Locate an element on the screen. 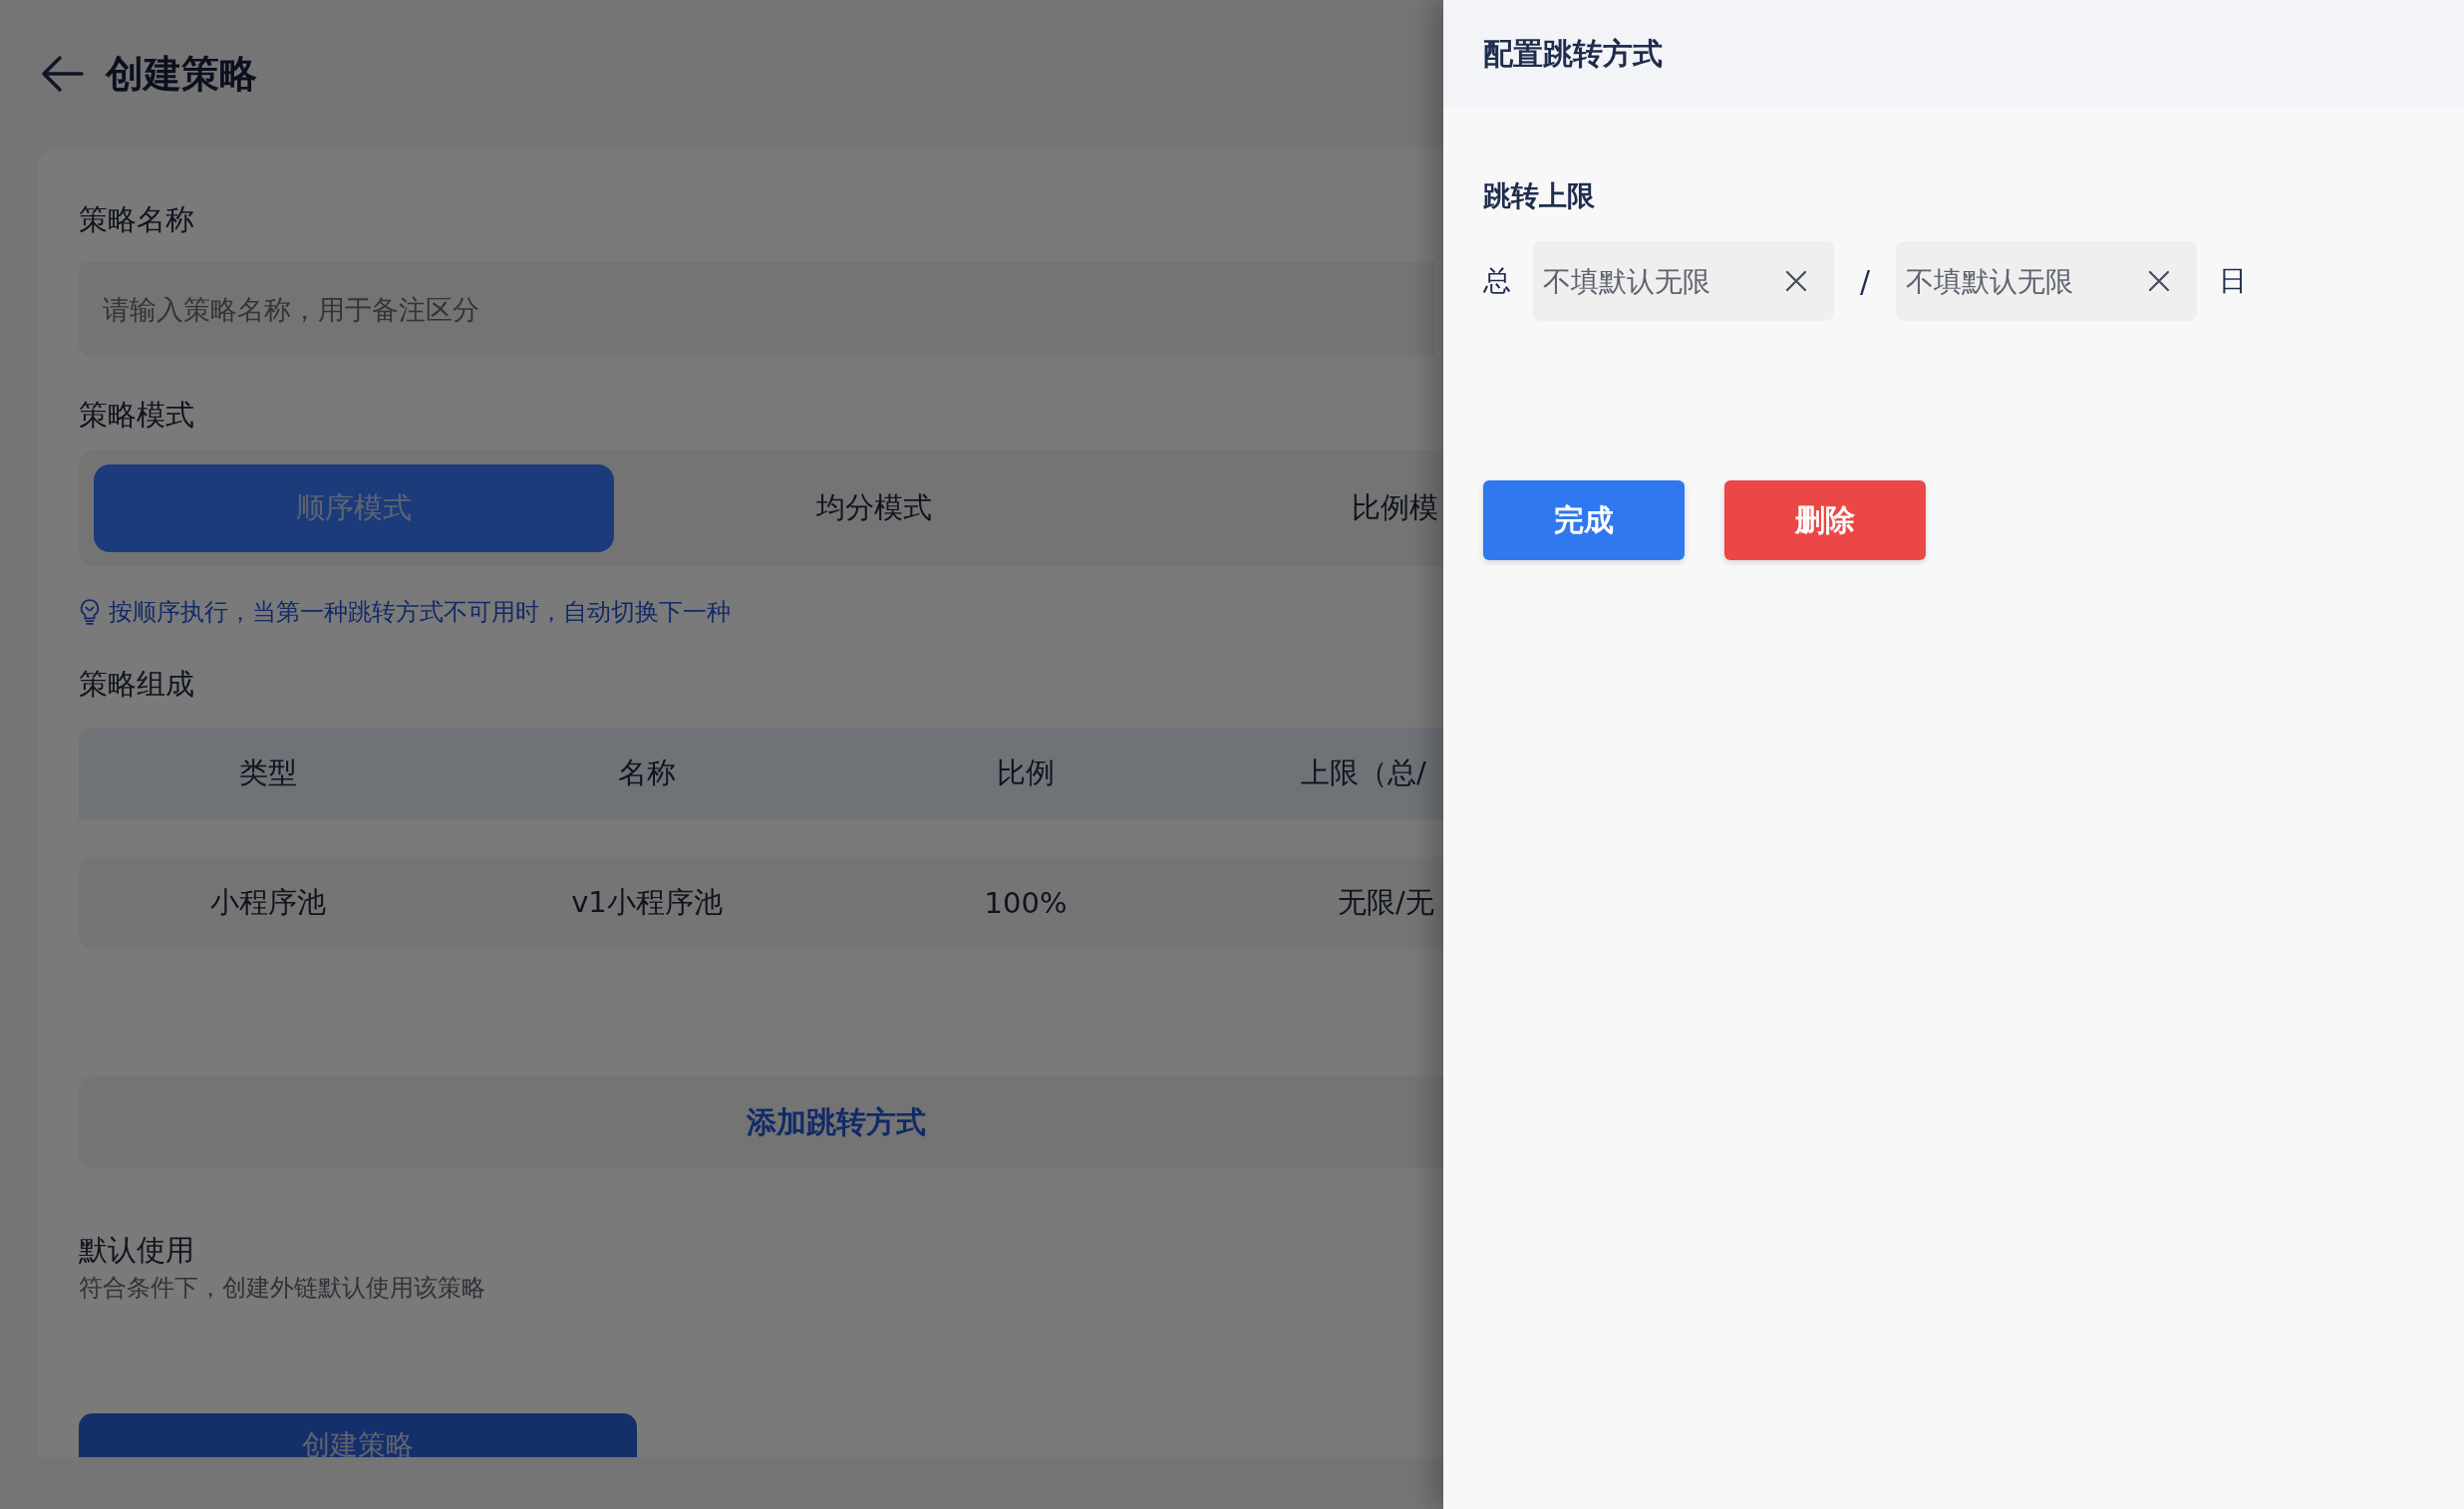 Image resolution: width=2464 pixels, height=1509 pixels. column-header: 名称 is located at coordinates (647, 772).